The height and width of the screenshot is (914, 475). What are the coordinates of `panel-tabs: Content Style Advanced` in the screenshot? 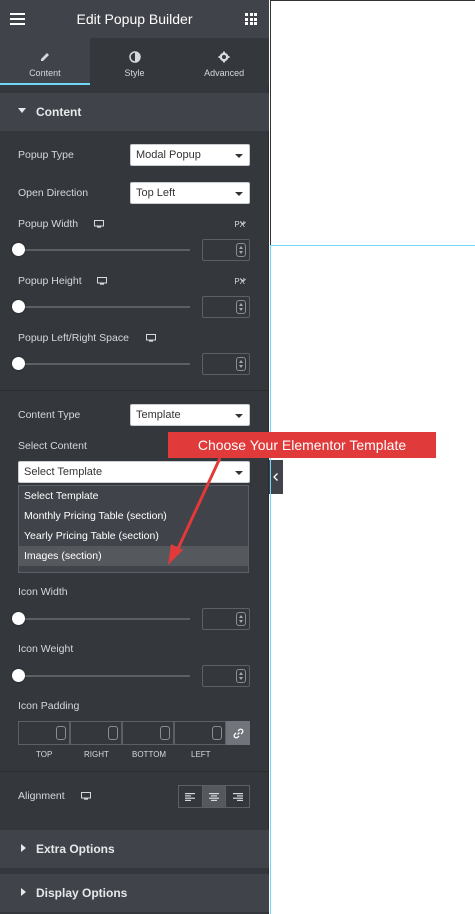 It's located at (134, 61).